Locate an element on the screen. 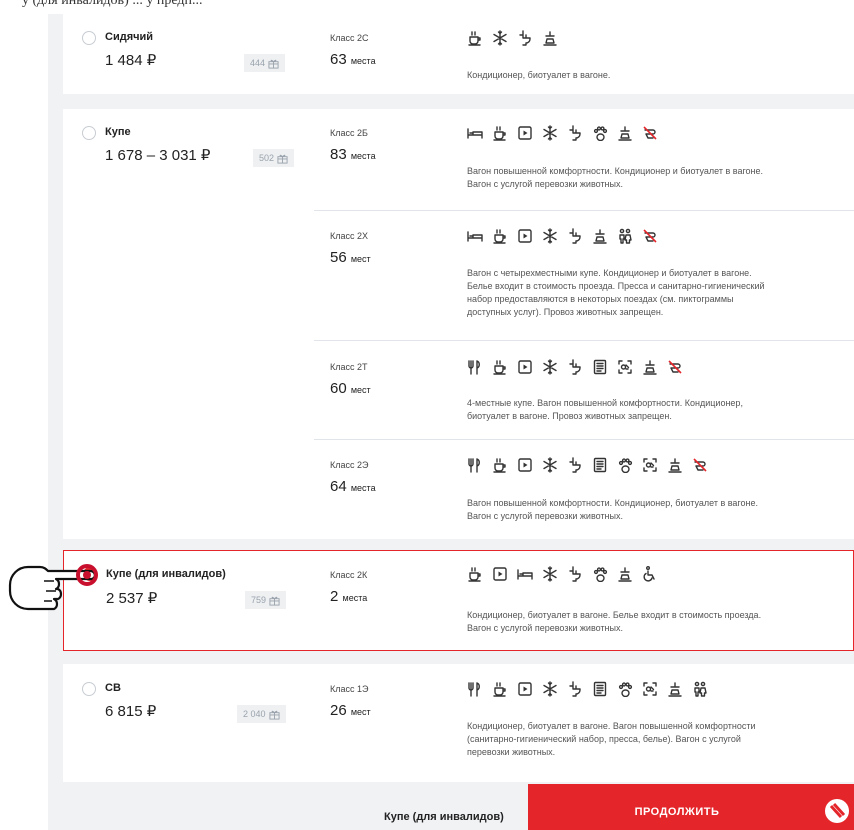 Image resolution: width=854 pixels, height=830 pixels. bonus-points-badge: 502 is located at coordinates (274, 158).